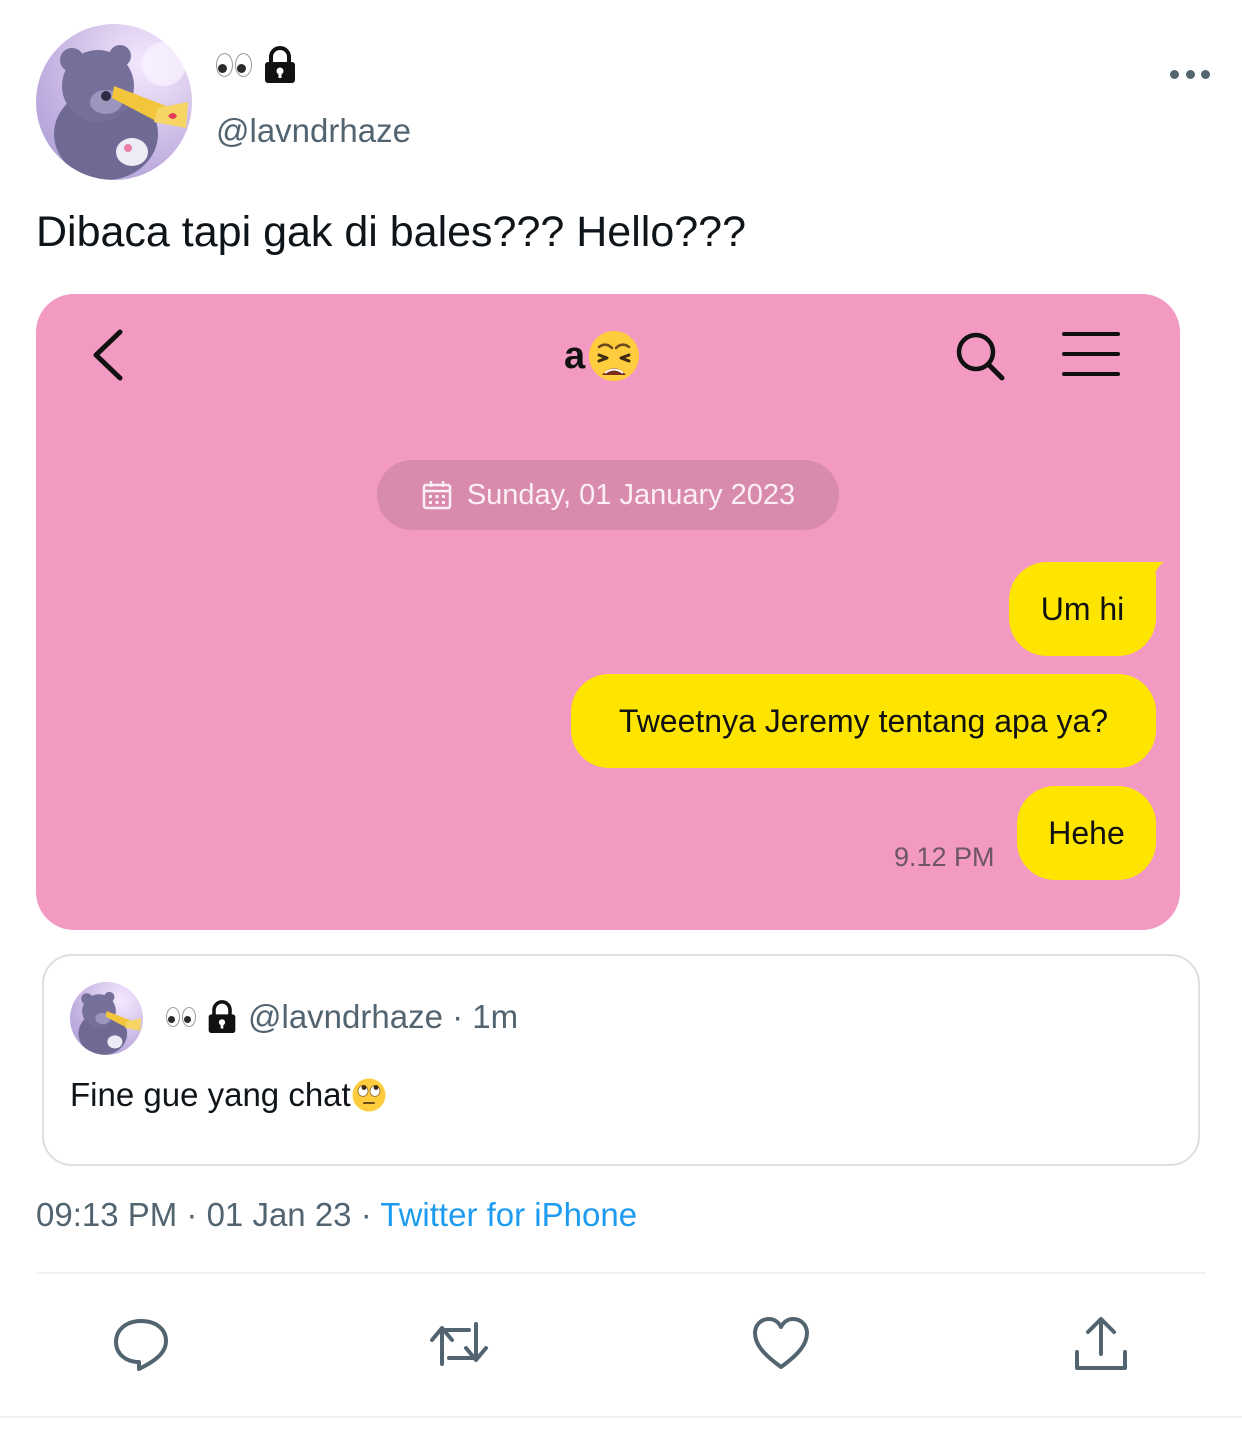  I want to click on author-badges, so click(257, 65).